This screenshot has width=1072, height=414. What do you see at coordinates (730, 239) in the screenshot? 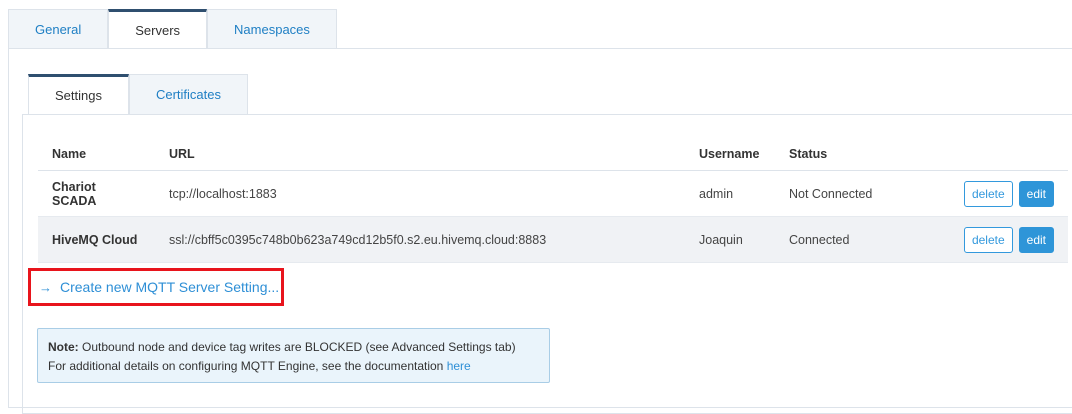
I see `server-username: Joaquin` at bounding box center [730, 239].